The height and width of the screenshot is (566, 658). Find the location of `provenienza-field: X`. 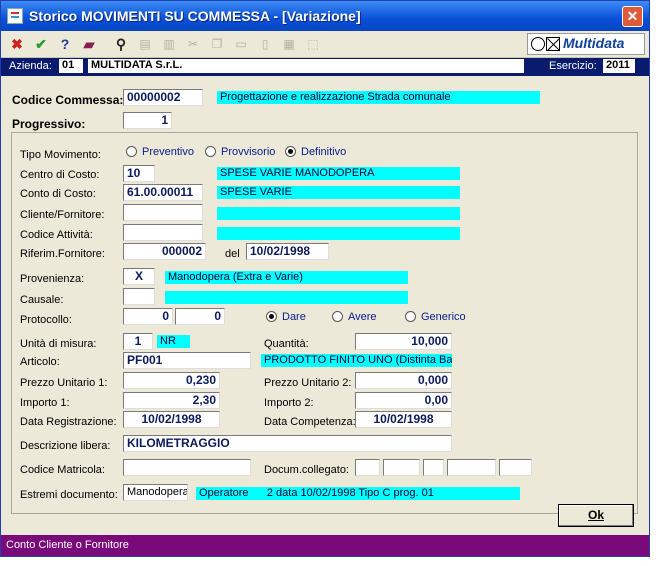

provenienza-field: X is located at coordinates (139, 276).